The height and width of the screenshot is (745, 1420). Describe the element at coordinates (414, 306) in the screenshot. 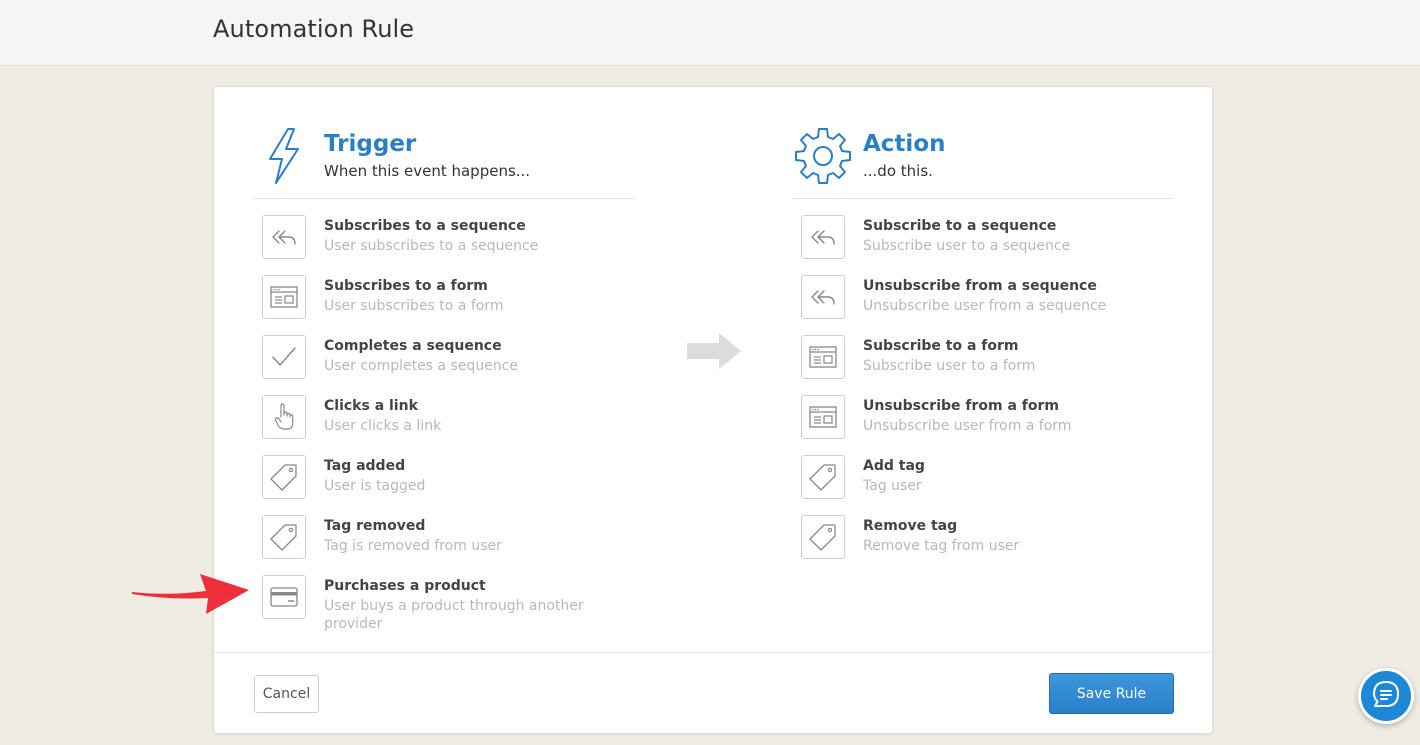

I see `option-description: User subscribes to a form` at that location.